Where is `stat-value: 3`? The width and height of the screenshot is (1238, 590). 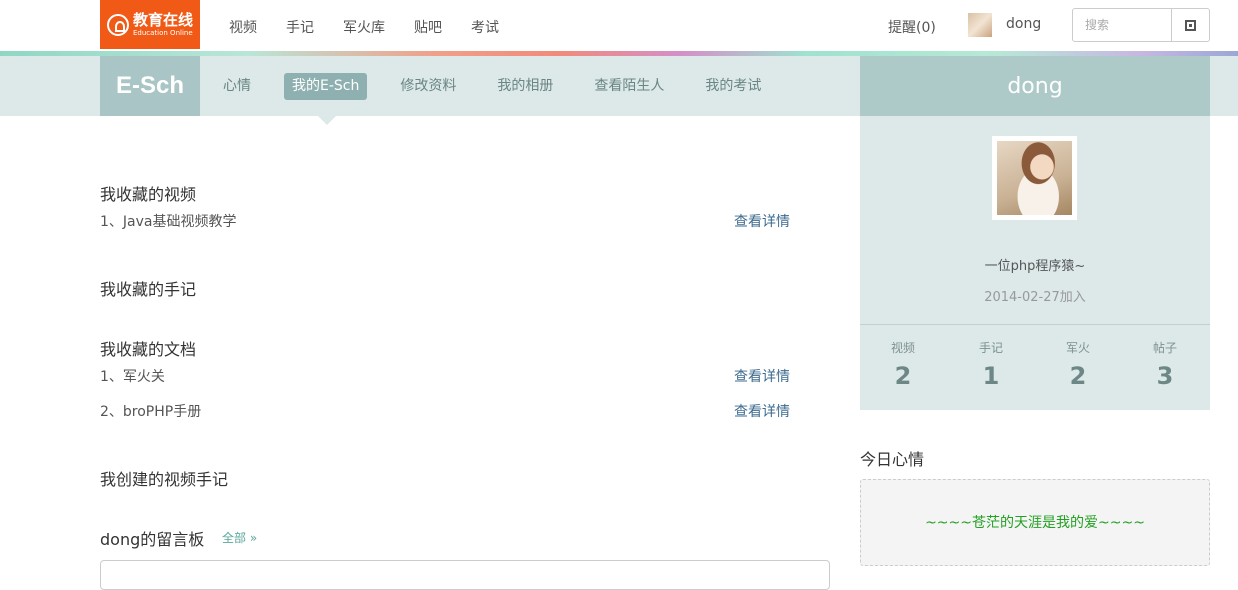 stat-value: 3 is located at coordinates (1165, 376).